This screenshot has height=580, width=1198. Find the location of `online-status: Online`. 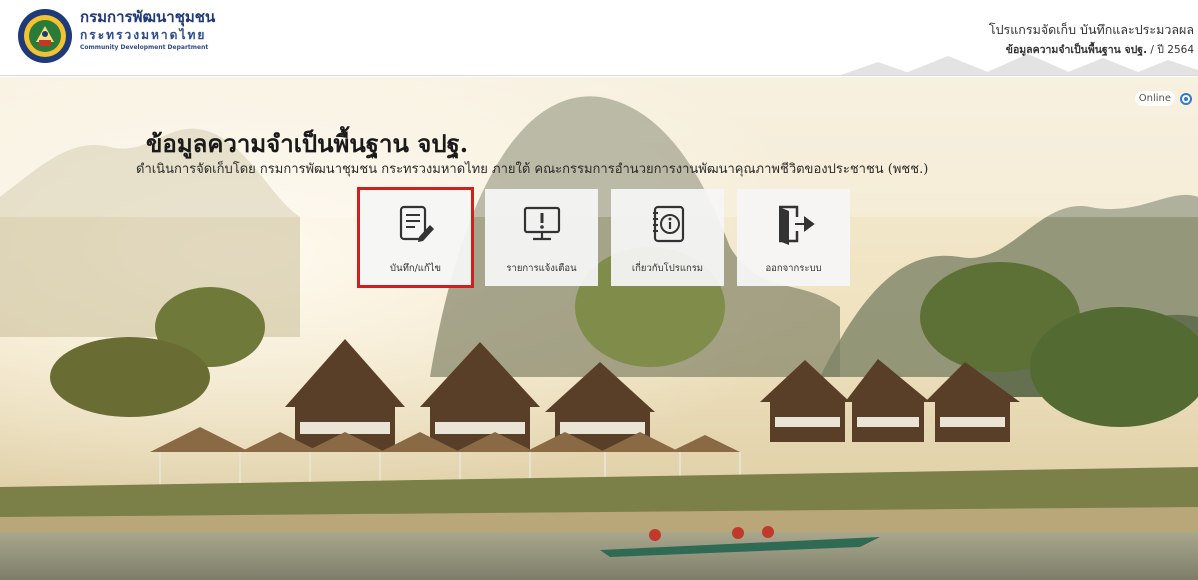

online-status: Online is located at coordinates (1163, 98).